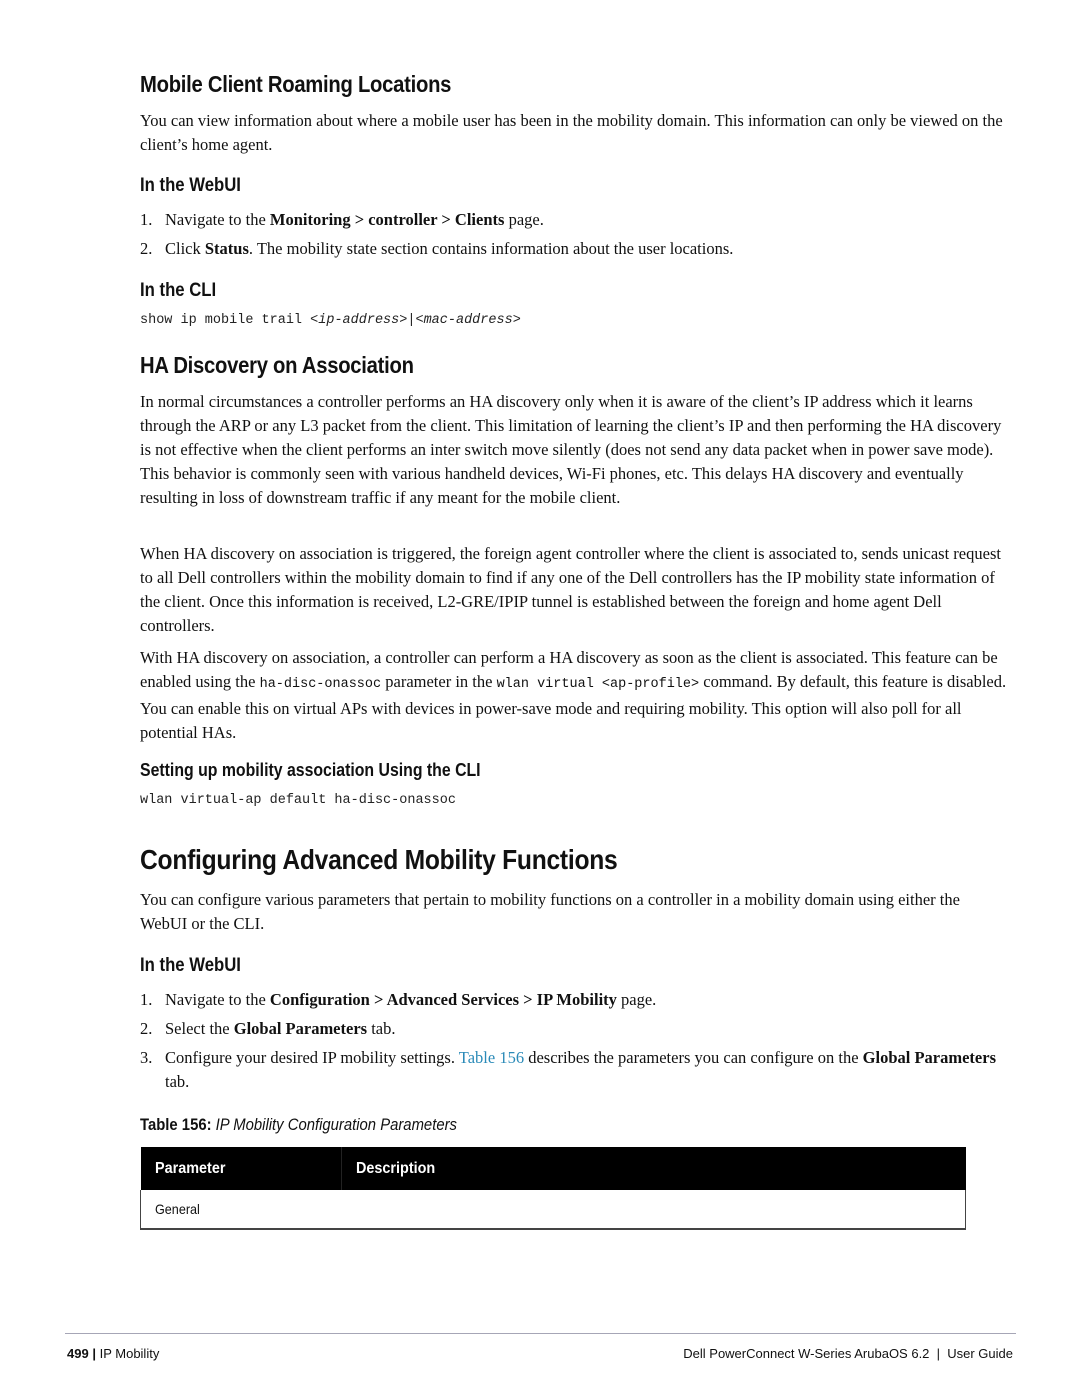 Image resolution: width=1080 pixels, height=1397 pixels. I want to click on table-caption-title: IP Mobility Configuration Parameters, so click(336, 1125).